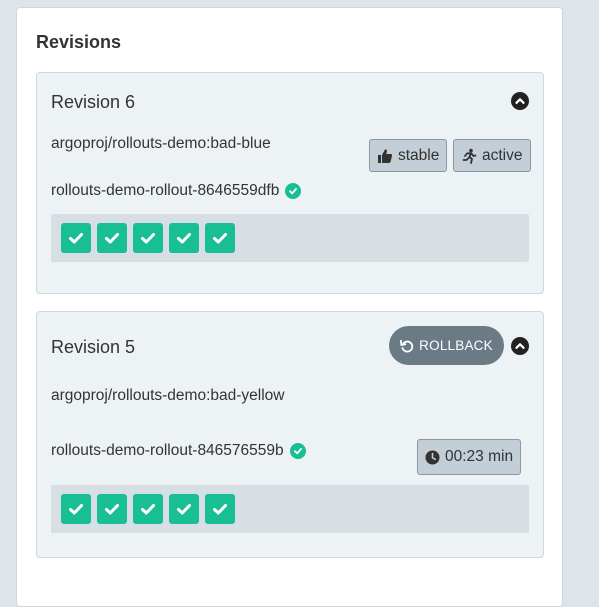  I want to click on timer-tag: 00:23 min, so click(469, 457).